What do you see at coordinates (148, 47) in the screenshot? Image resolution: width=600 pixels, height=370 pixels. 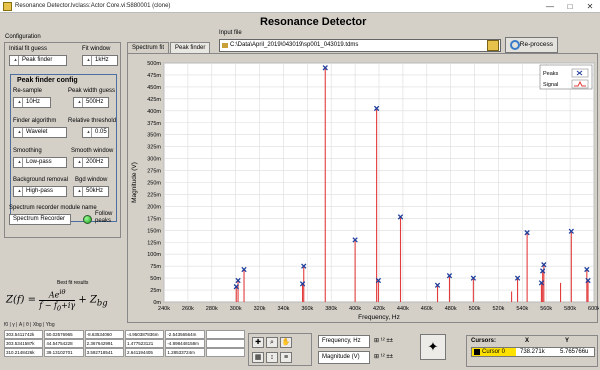 I see `tab-spectrum-fit: Spectrum fit` at bounding box center [148, 47].